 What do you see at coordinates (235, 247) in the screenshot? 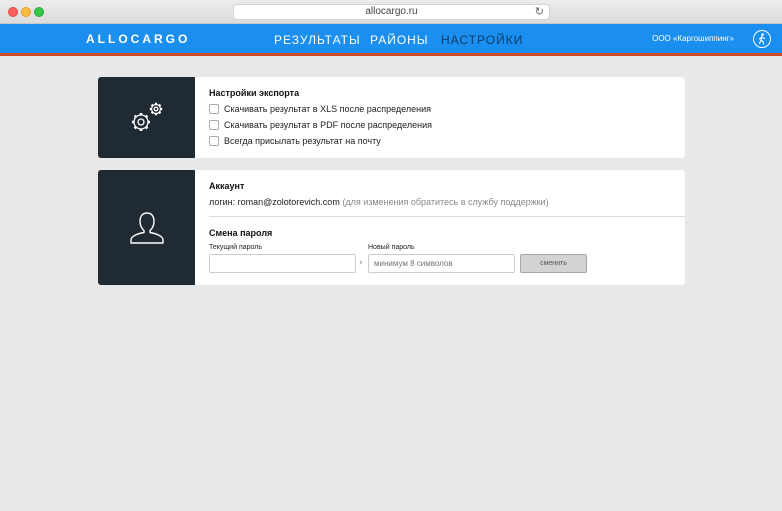
I see `current-password-label: Текущий пароль` at bounding box center [235, 247].